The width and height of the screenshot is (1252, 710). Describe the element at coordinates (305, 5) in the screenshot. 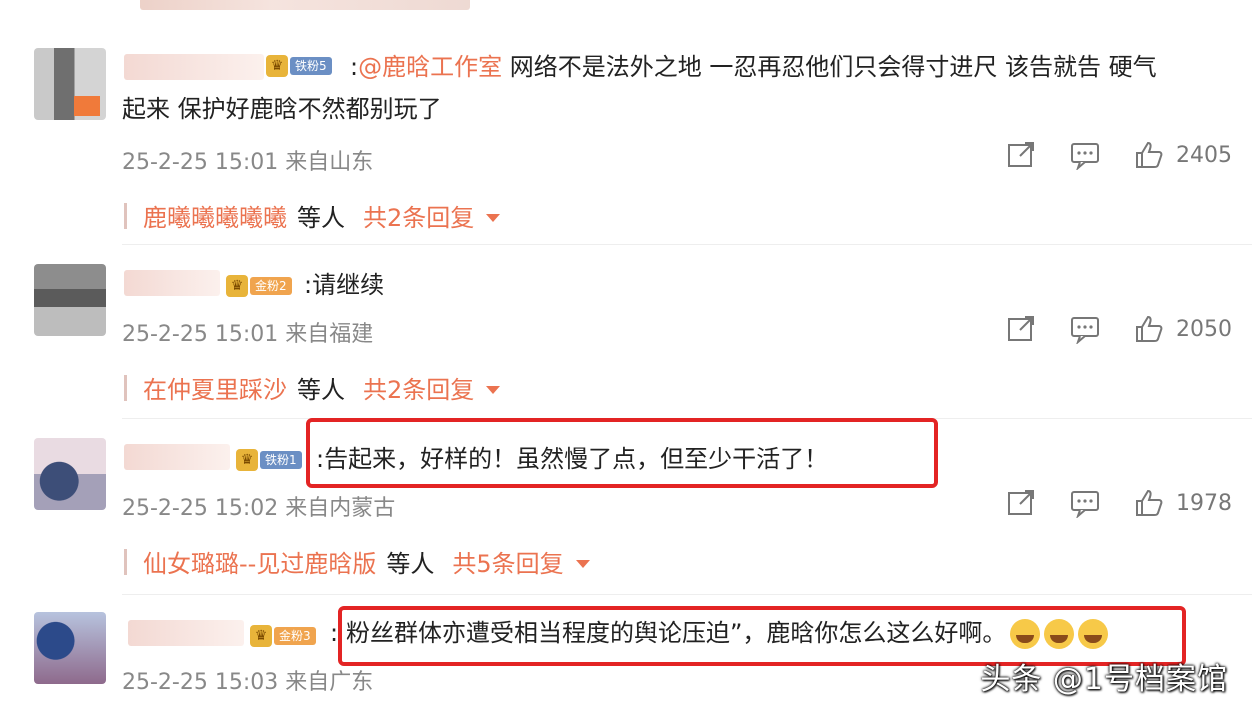

I see `previous-comment-fragment` at that location.